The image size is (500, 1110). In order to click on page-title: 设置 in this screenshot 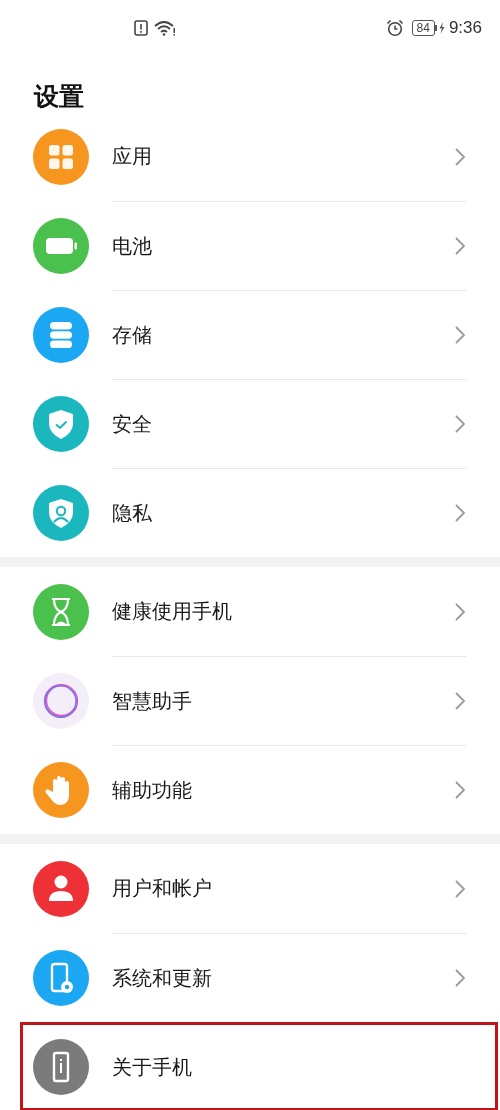, I will do `click(58, 96)`.